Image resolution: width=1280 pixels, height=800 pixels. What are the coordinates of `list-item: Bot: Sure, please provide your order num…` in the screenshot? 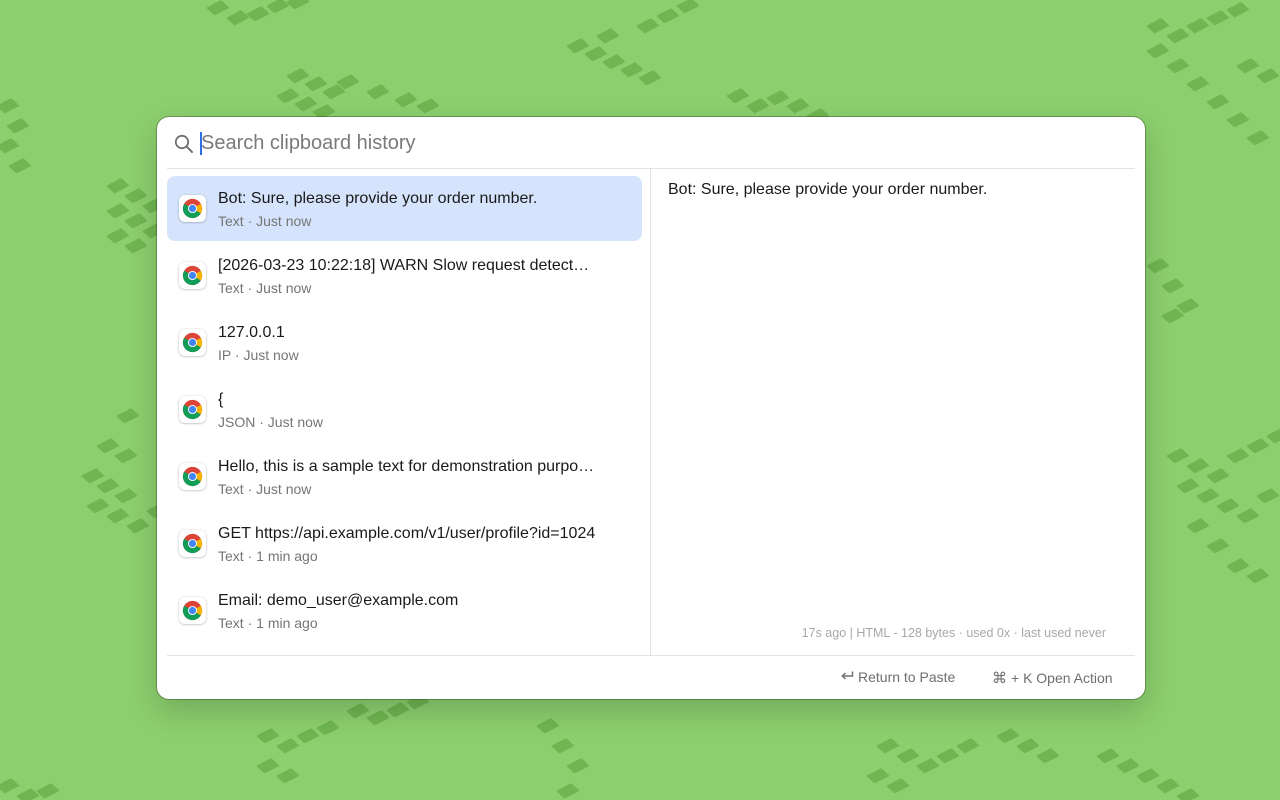 It's located at (404, 208).